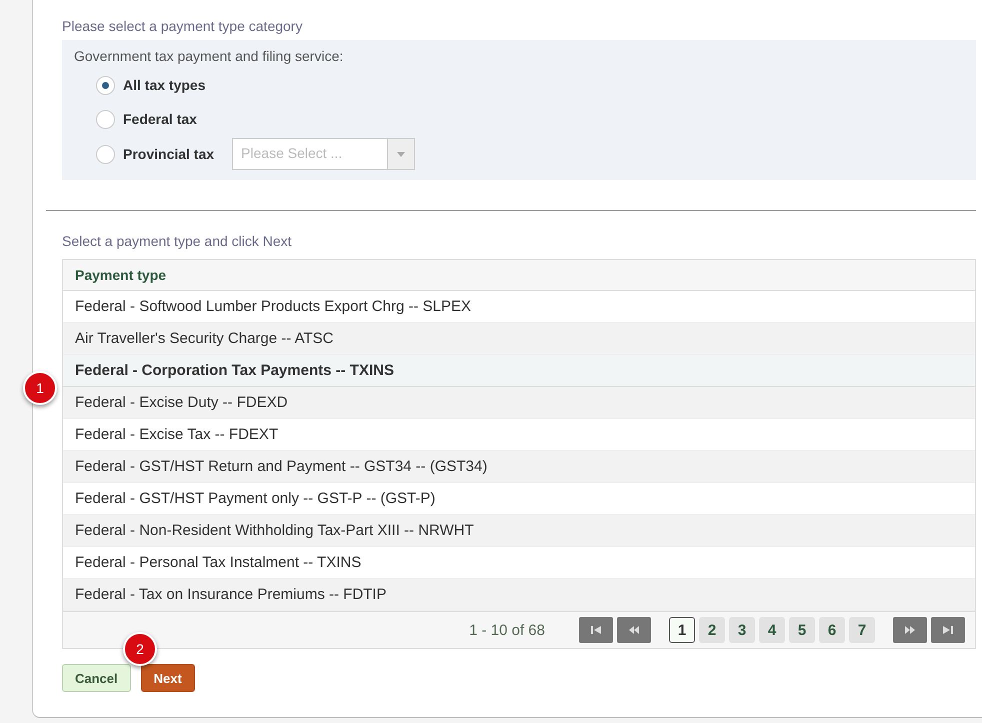 The height and width of the screenshot is (723, 982). Describe the element at coordinates (519, 403) in the screenshot. I see `table-row: Federal - Excise Duty -- FDEXD` at that location.